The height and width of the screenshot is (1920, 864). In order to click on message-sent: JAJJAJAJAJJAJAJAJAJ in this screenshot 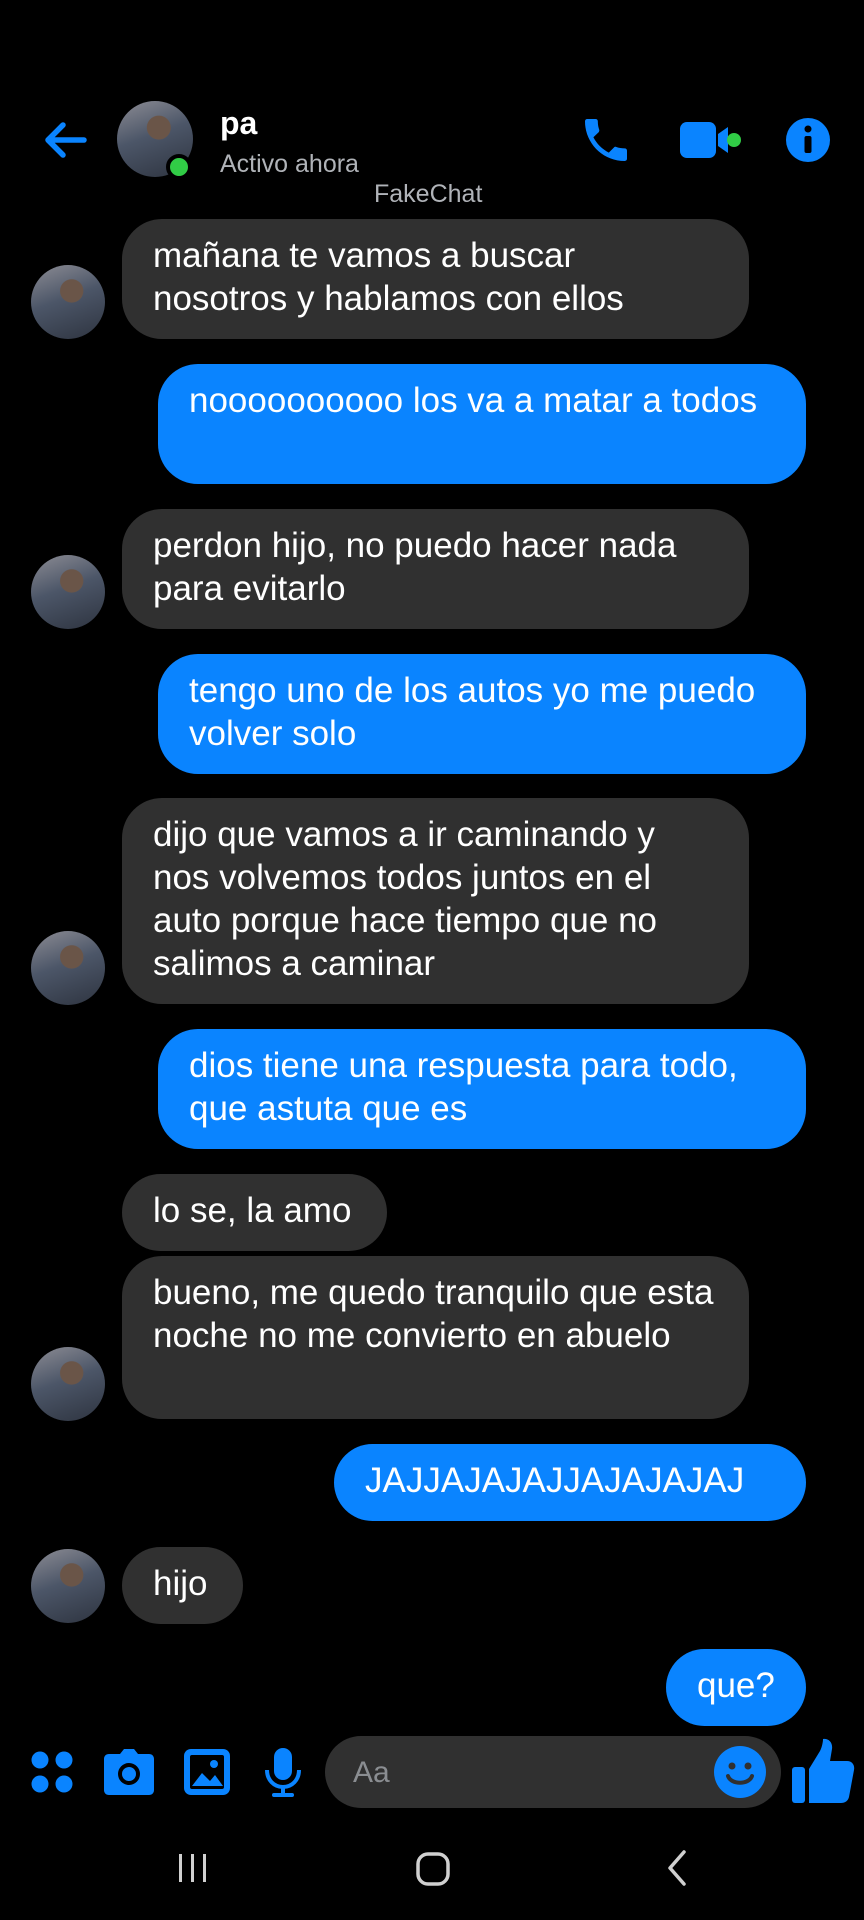, I will do `click(570, 1482)`.